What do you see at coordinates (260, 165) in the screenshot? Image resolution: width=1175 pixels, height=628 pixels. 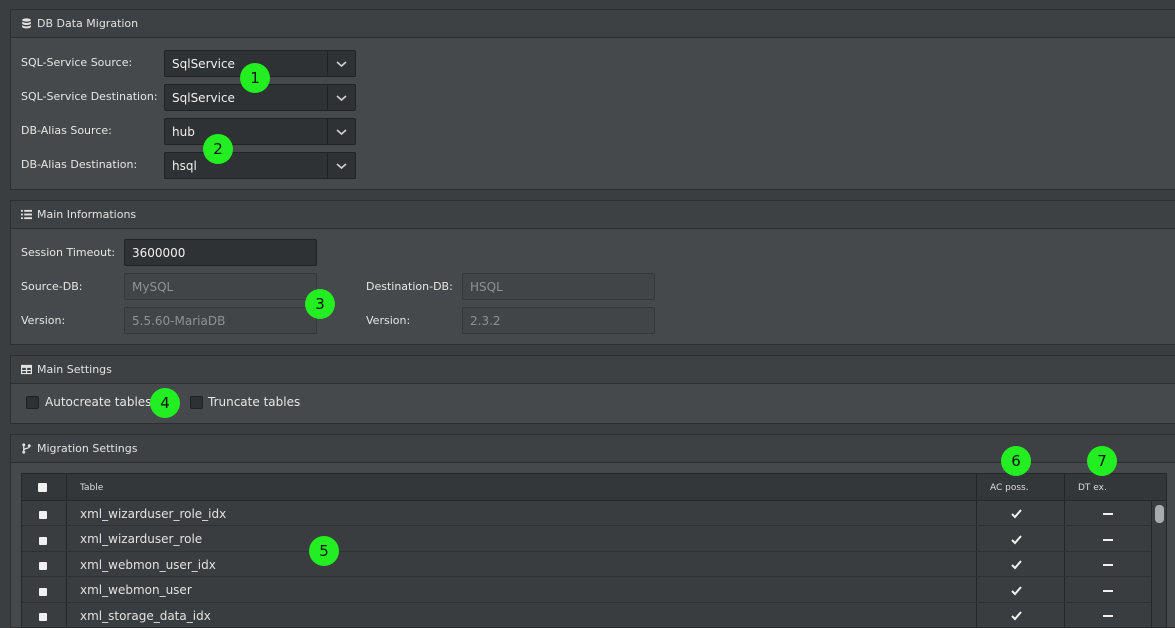 I see `alias-dest-select: hsql` at bounding box center [260, 165].